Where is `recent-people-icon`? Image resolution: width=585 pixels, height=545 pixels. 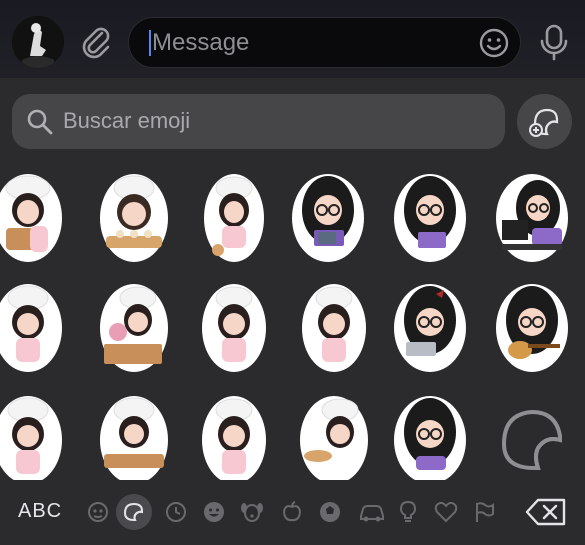 recent-people-icon is located at coordinates (98, 512).